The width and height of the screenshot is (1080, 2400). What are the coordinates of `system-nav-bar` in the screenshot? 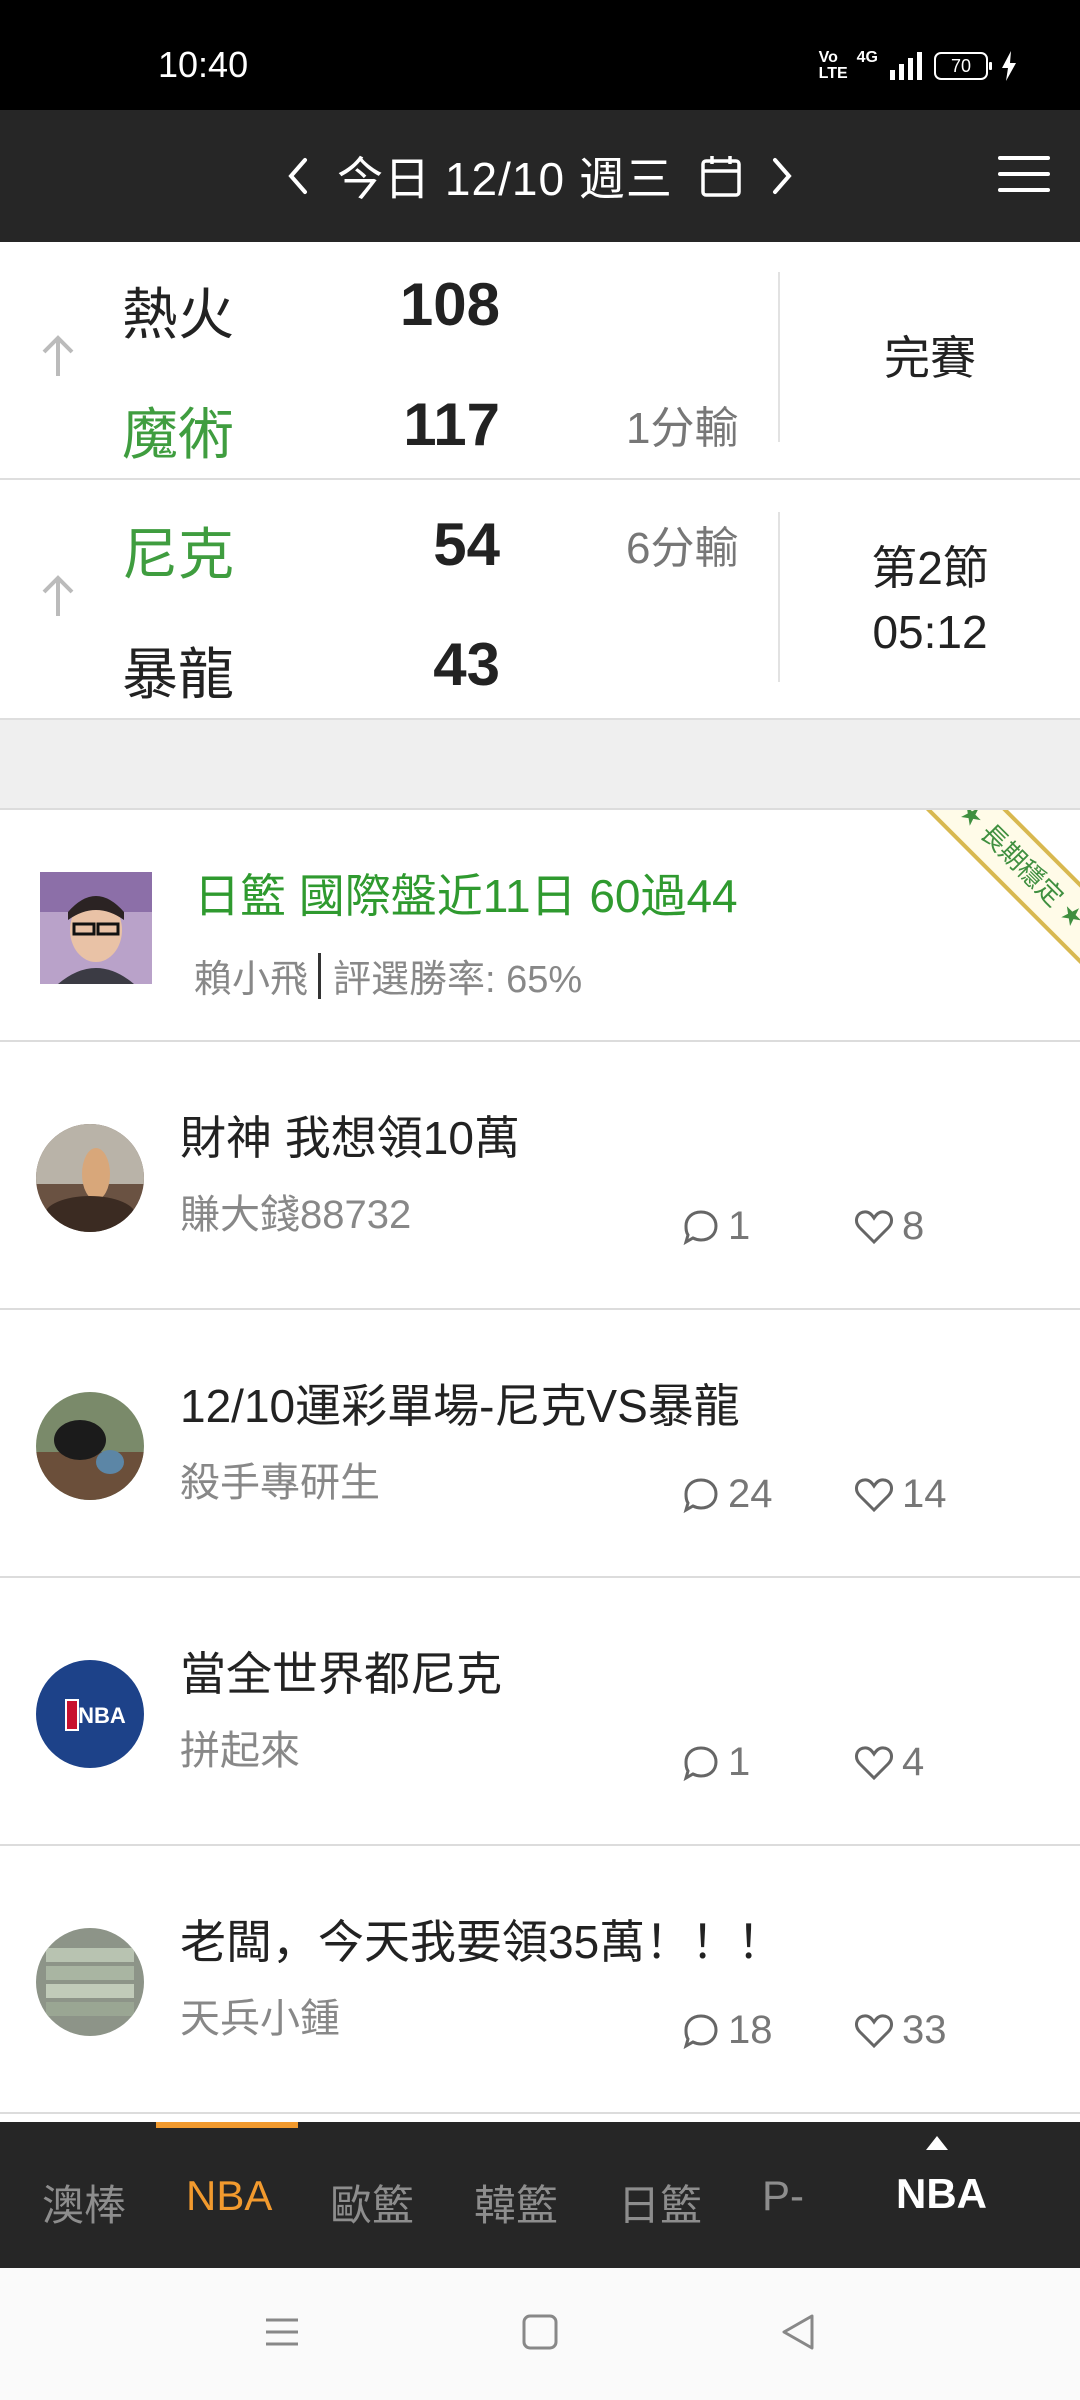 It's located at (540, 2334).